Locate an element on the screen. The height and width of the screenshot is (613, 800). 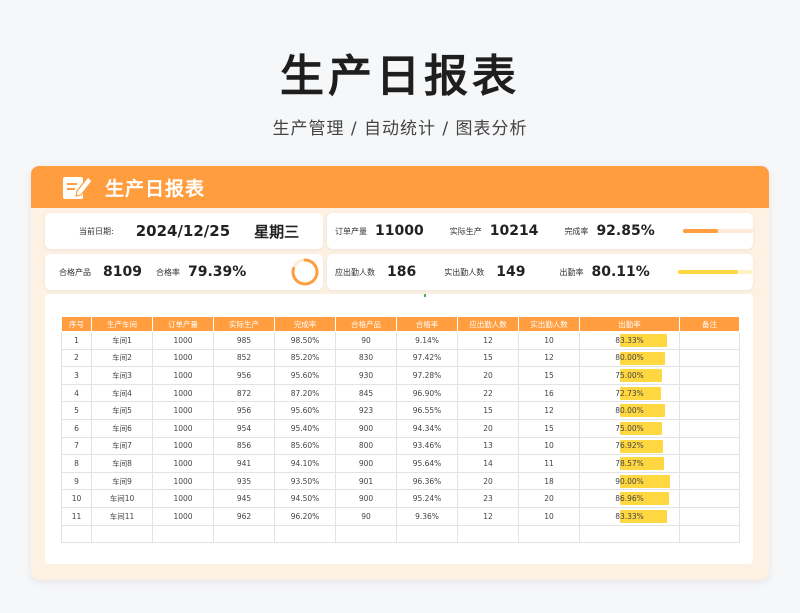
column-header: 实际生产 is located at coordinates (244, 324).